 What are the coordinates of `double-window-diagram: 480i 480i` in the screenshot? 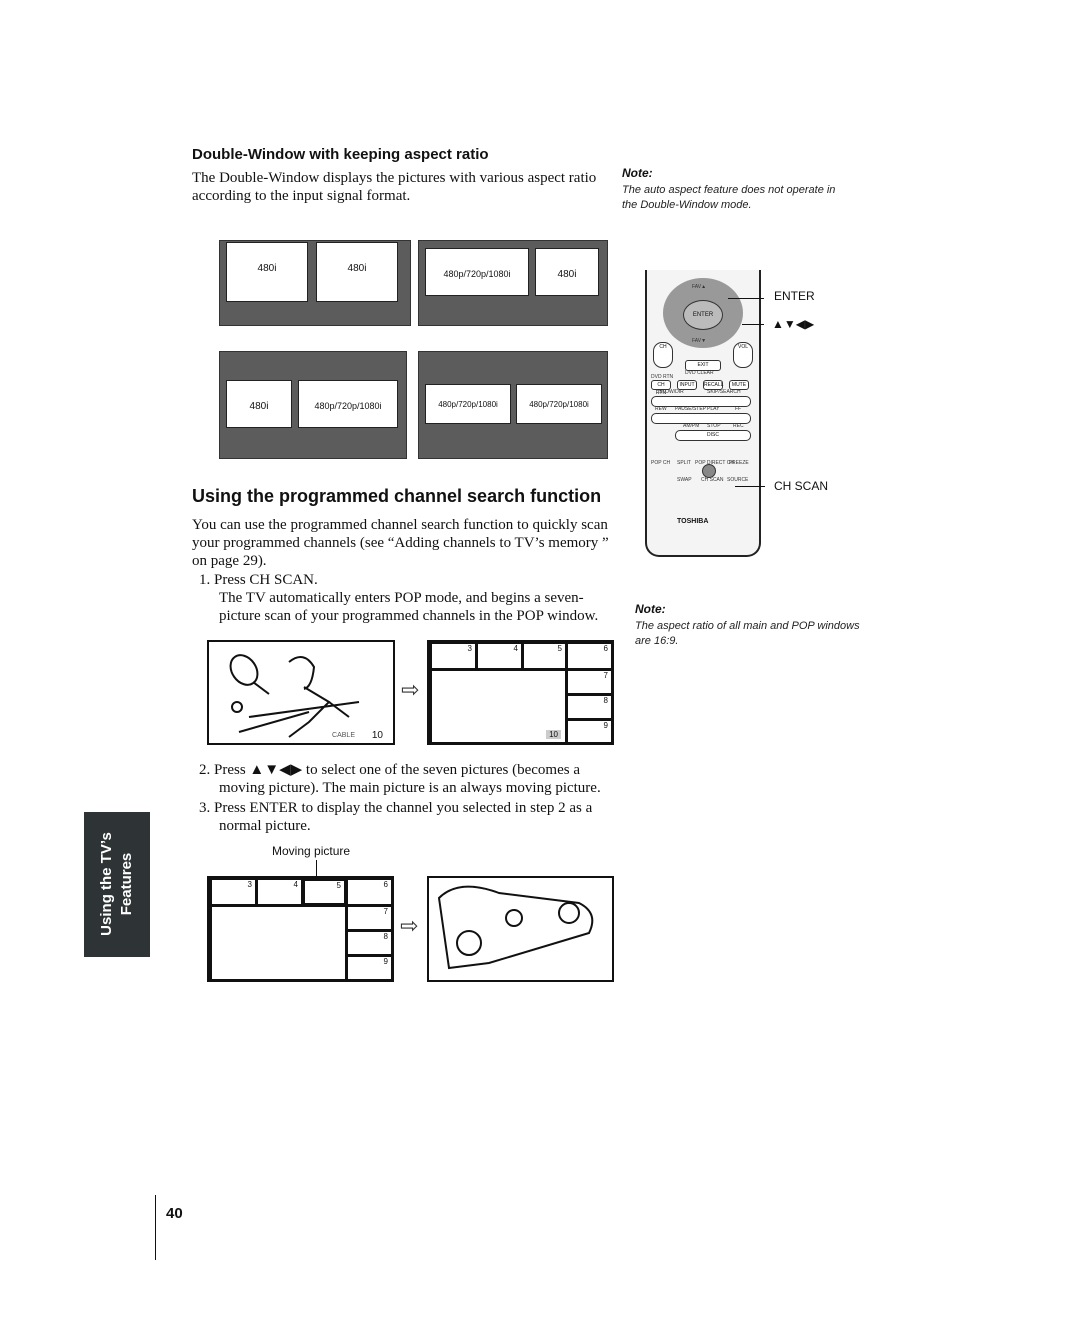 It's located at (315, 283).